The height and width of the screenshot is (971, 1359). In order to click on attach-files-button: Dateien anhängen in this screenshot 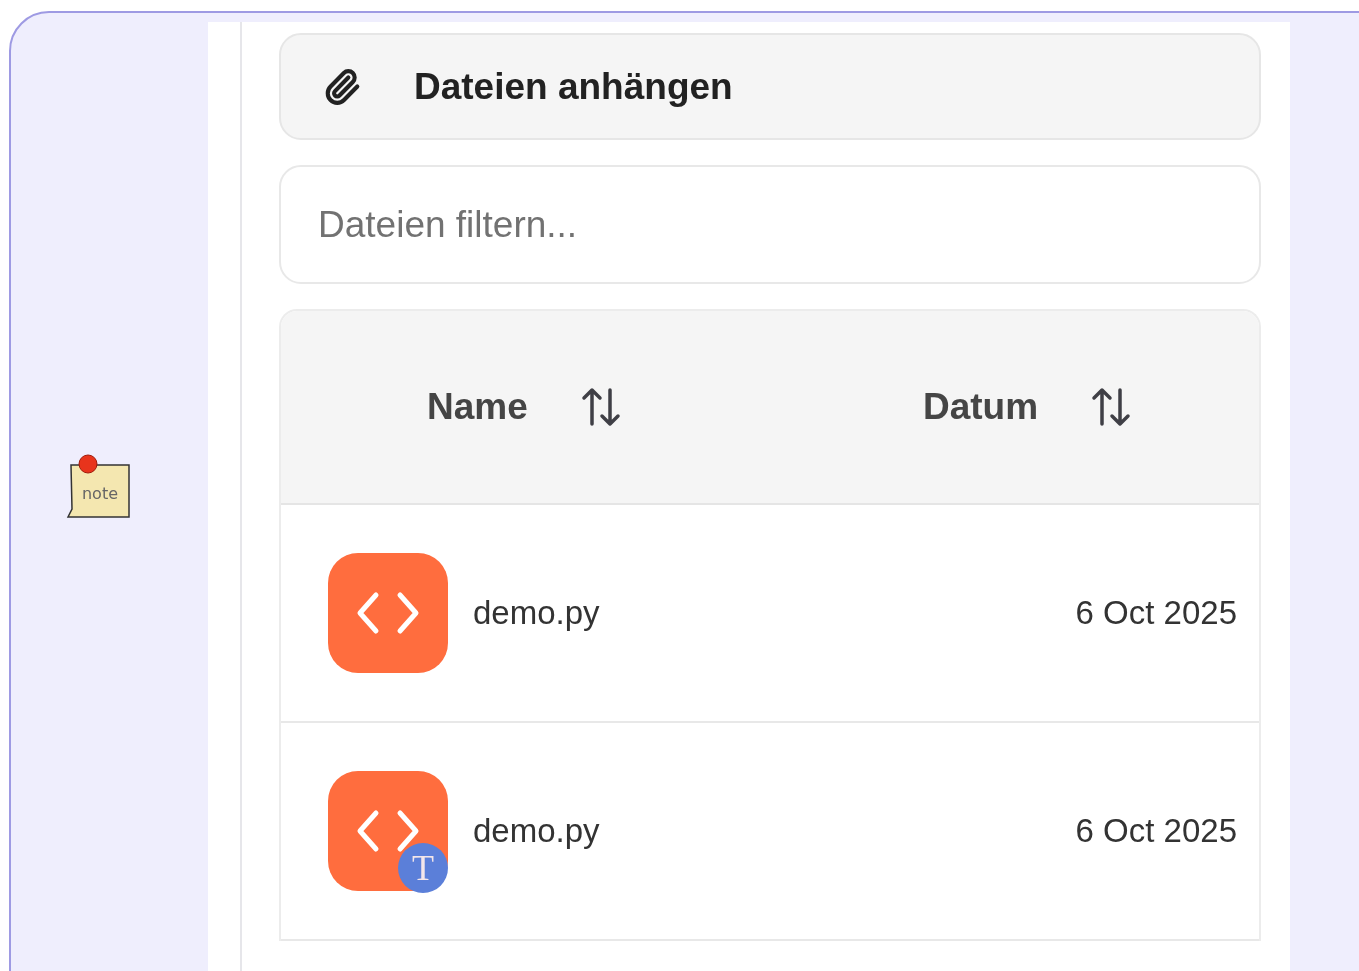, I will do `click(770, 86)`.